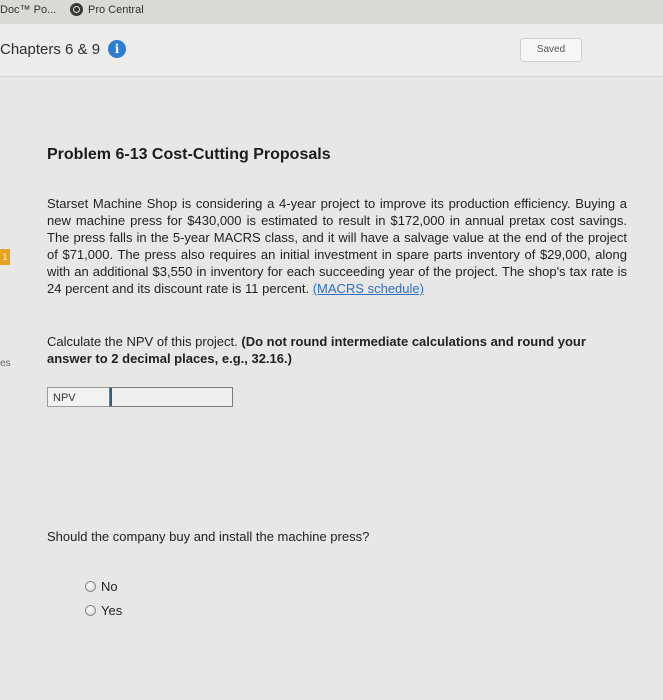 The image size is (663, 700). I want to click on buy-options: No Yes, so click(103, 598).